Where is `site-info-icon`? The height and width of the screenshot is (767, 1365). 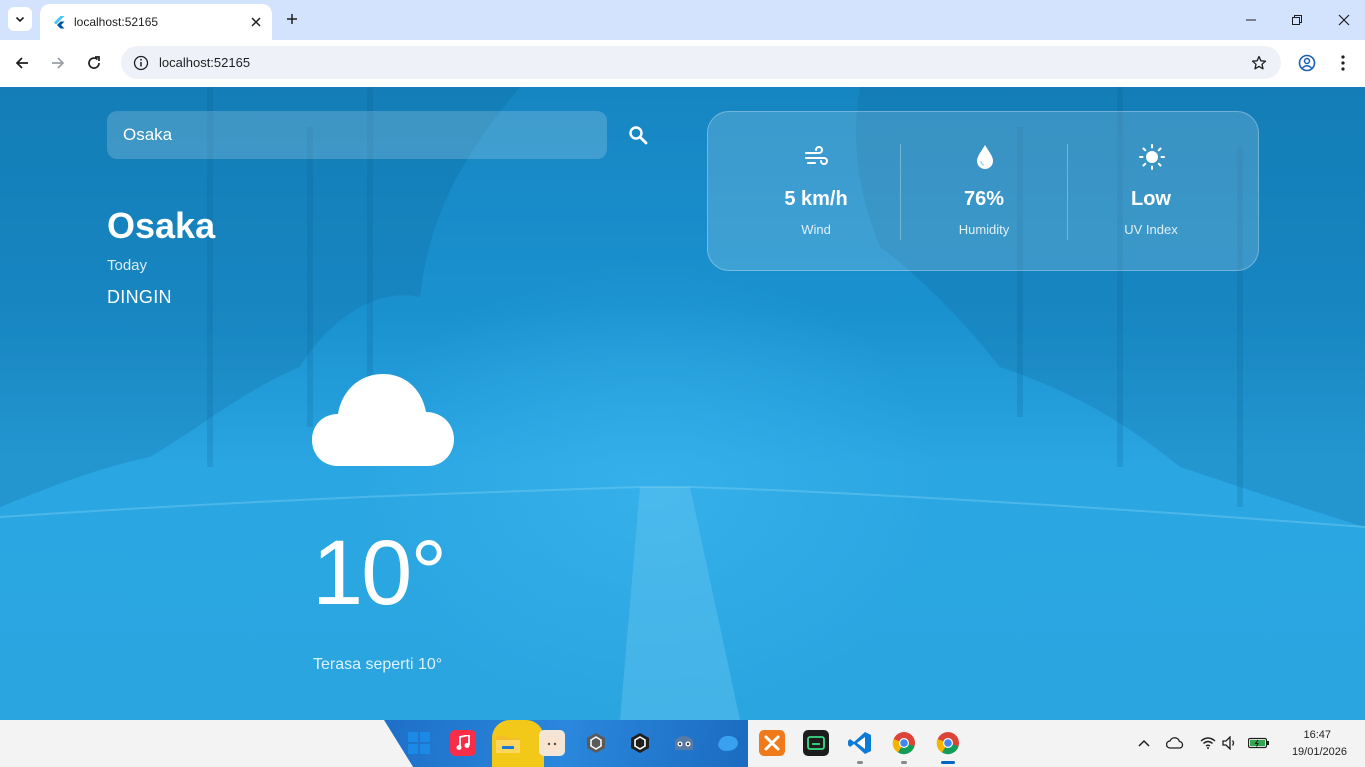 site-info-icon is located at coordinates (141, 63).